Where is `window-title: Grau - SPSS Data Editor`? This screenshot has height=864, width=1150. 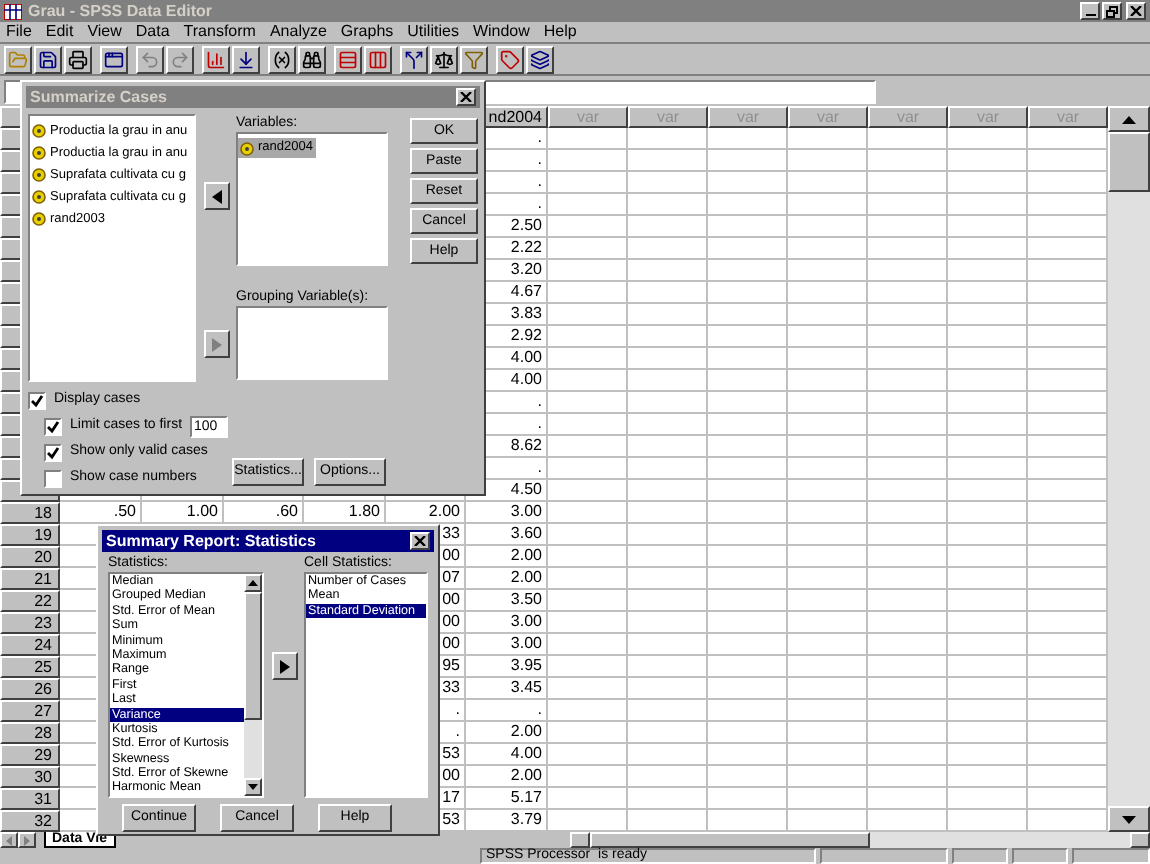 window-title: Grau - SPSS Data Editor is located at coordinates (120, 11).